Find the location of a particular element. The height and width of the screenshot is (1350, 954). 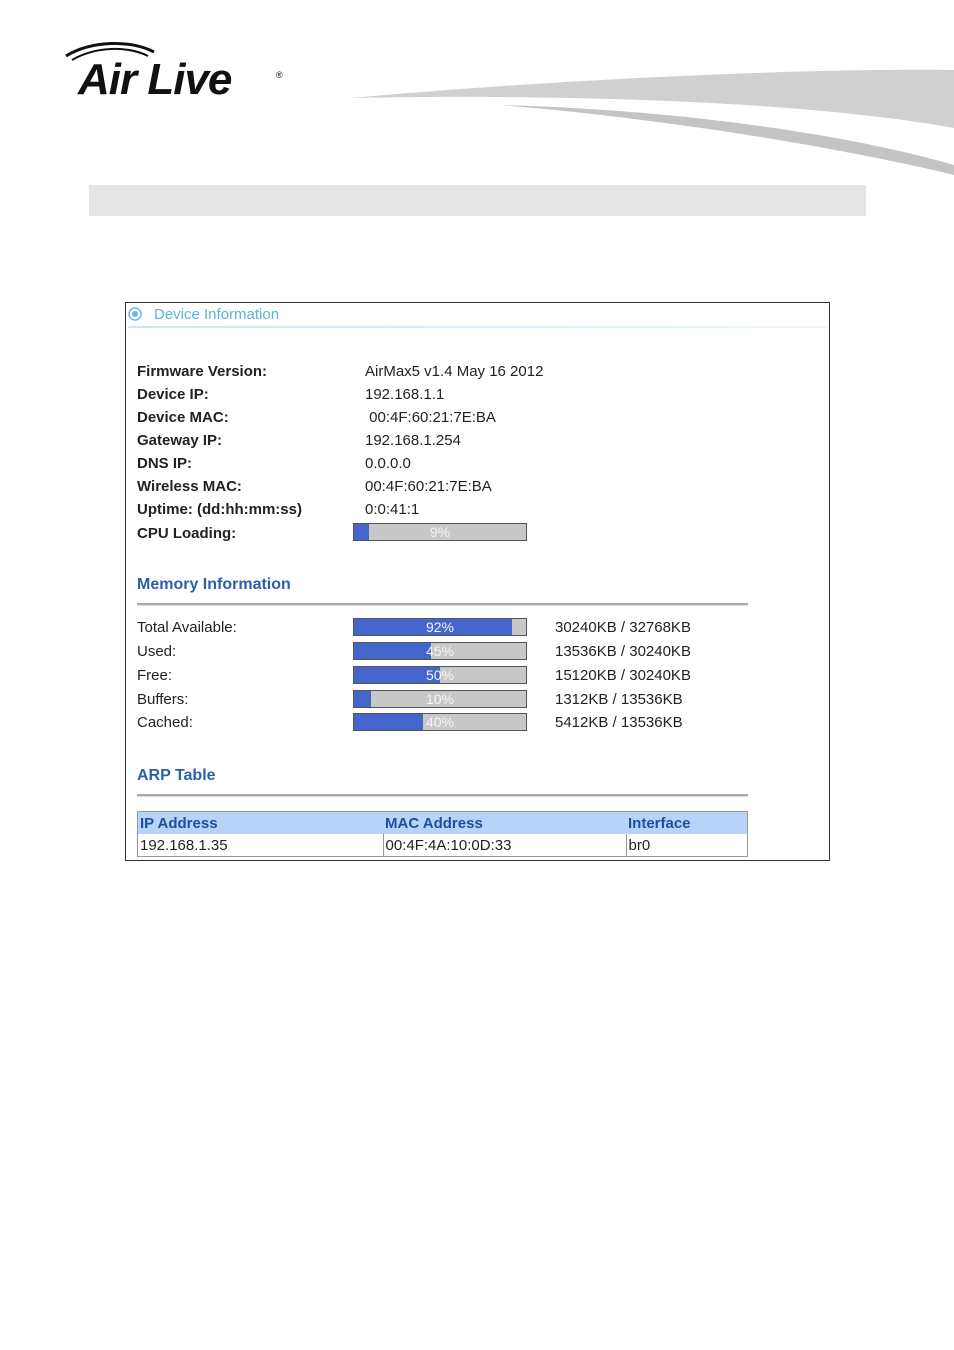

info-label: DNS IP: is located at coordinates (165, 463).